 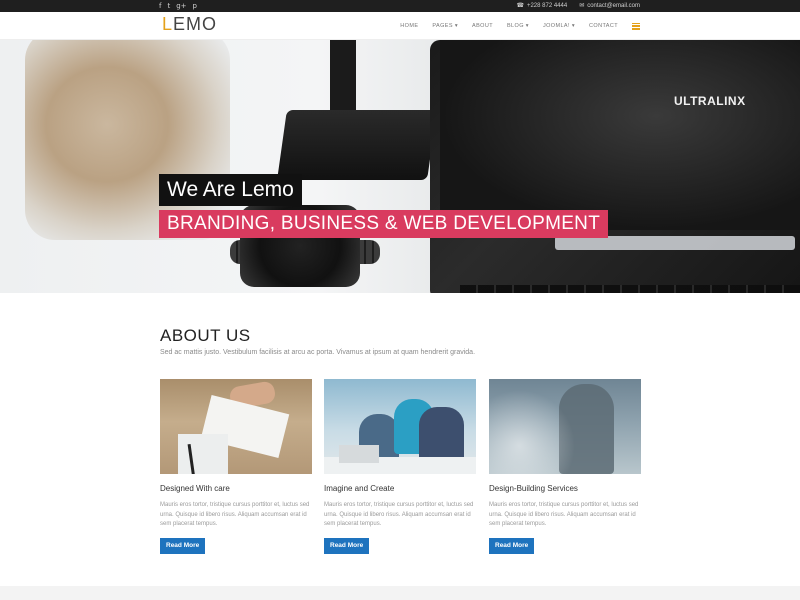 What do you see at coordinates (565, 426) in the screenshot?
I see `card-image-tech` at bounding box center [565, 426].